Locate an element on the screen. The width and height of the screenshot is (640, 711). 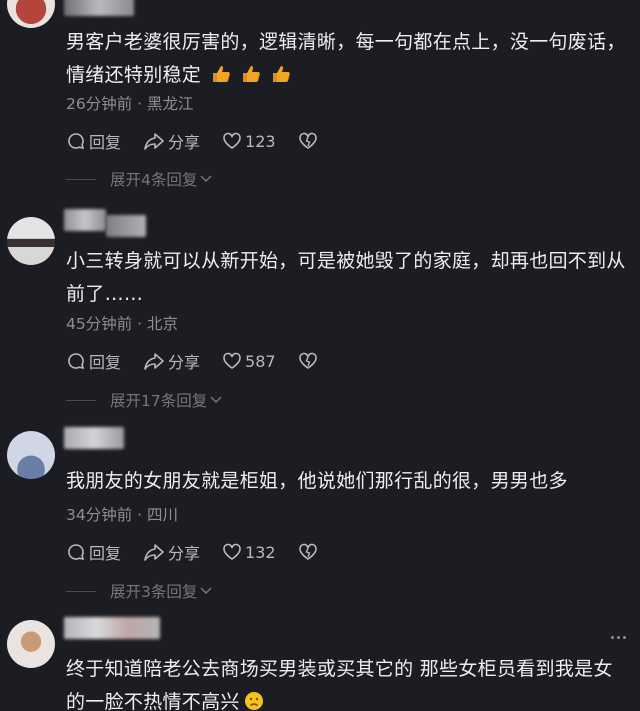
comment-actions: 回复 分享 123 is located at coordinates (204, 141).